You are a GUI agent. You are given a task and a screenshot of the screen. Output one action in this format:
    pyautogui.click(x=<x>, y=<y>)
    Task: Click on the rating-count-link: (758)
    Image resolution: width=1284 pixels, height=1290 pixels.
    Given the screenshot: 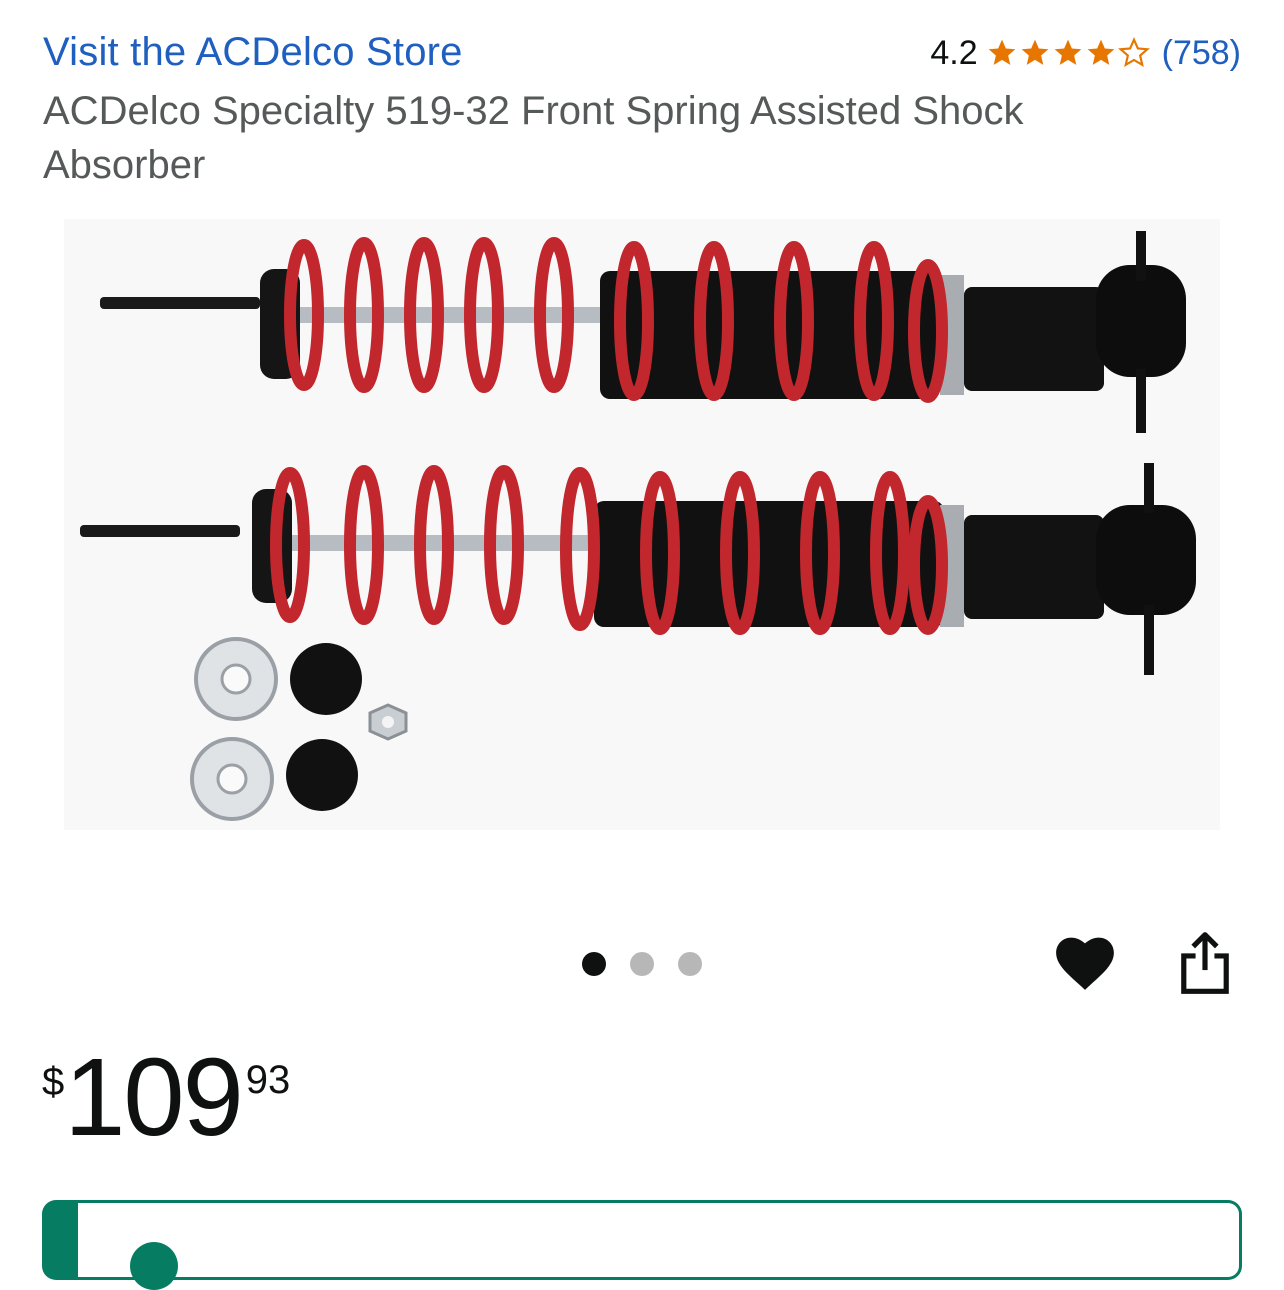 What is the action you would take?
    pyautogui.click(x=1201, y=53)
    